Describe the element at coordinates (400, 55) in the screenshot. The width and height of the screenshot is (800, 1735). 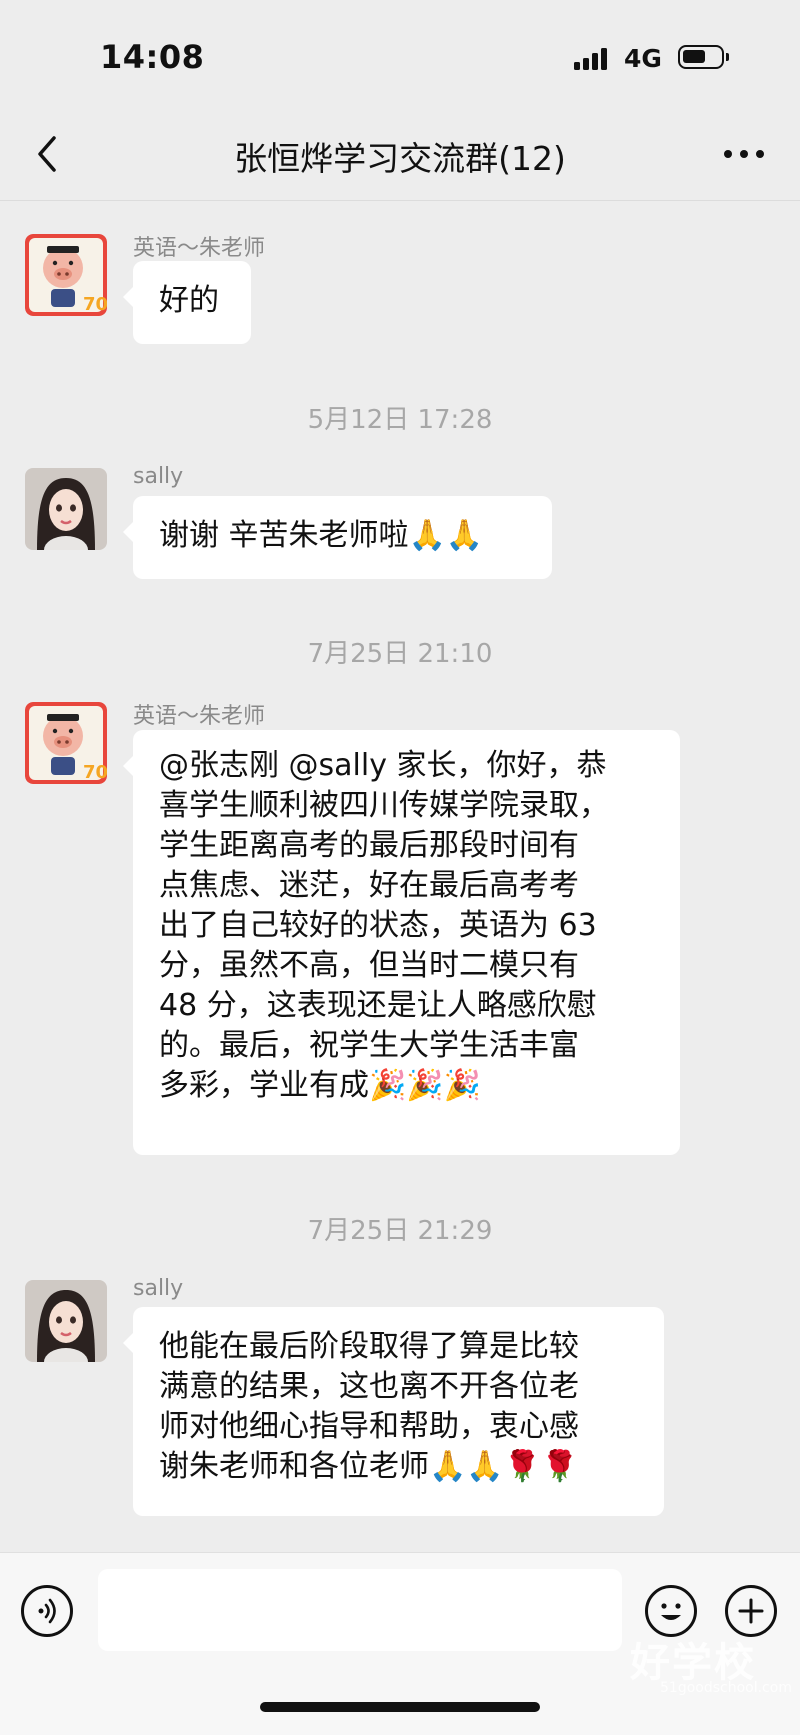
I see `status-bar: 14:08 4G` at that location.